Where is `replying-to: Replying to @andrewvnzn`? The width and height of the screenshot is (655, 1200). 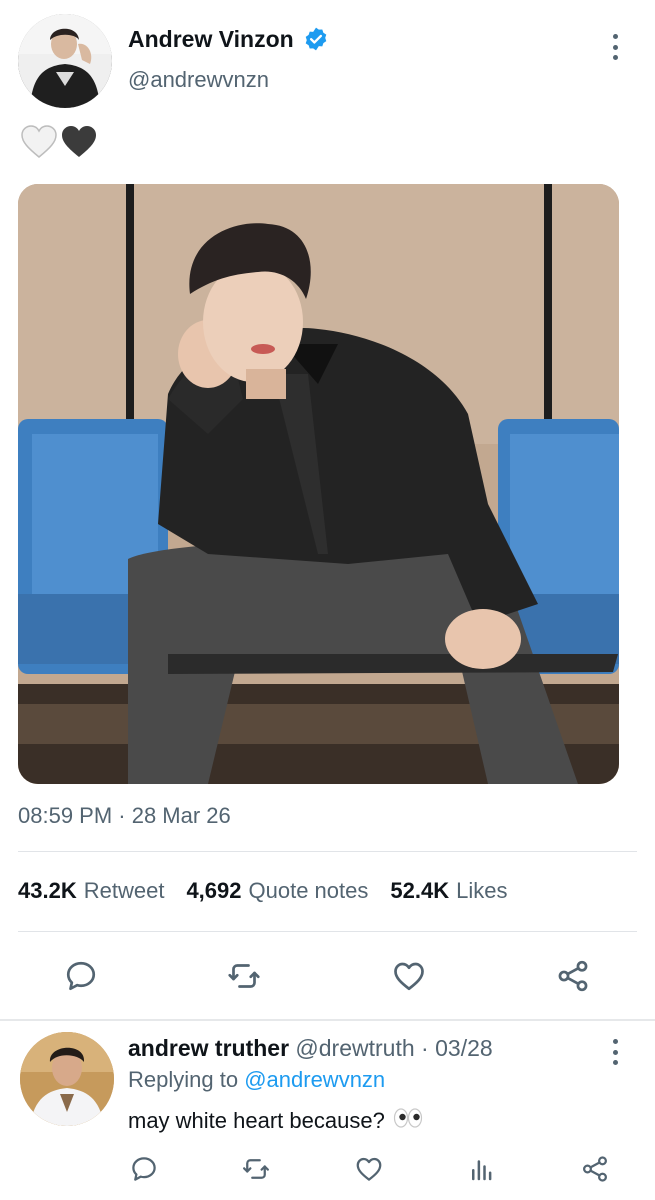
replying-to: Replying to @andrewvnzn is located at coordinates (256, 1080).